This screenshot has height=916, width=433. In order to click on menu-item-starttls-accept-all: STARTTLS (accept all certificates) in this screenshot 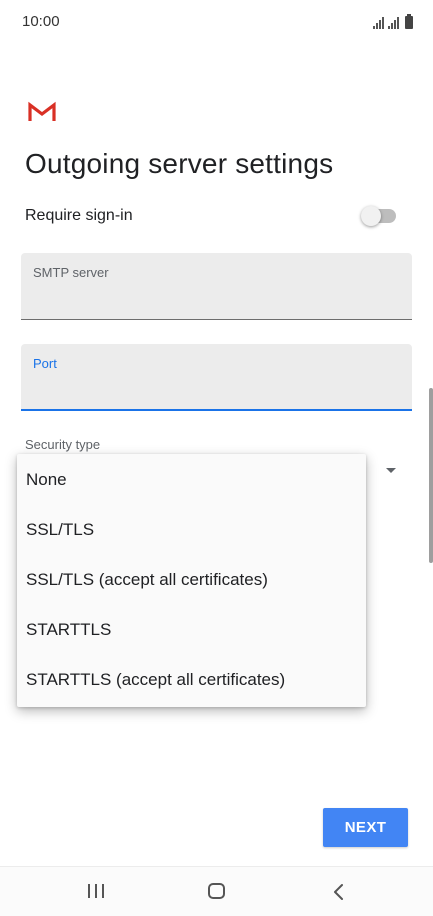, I will do `click(191, 680)`.